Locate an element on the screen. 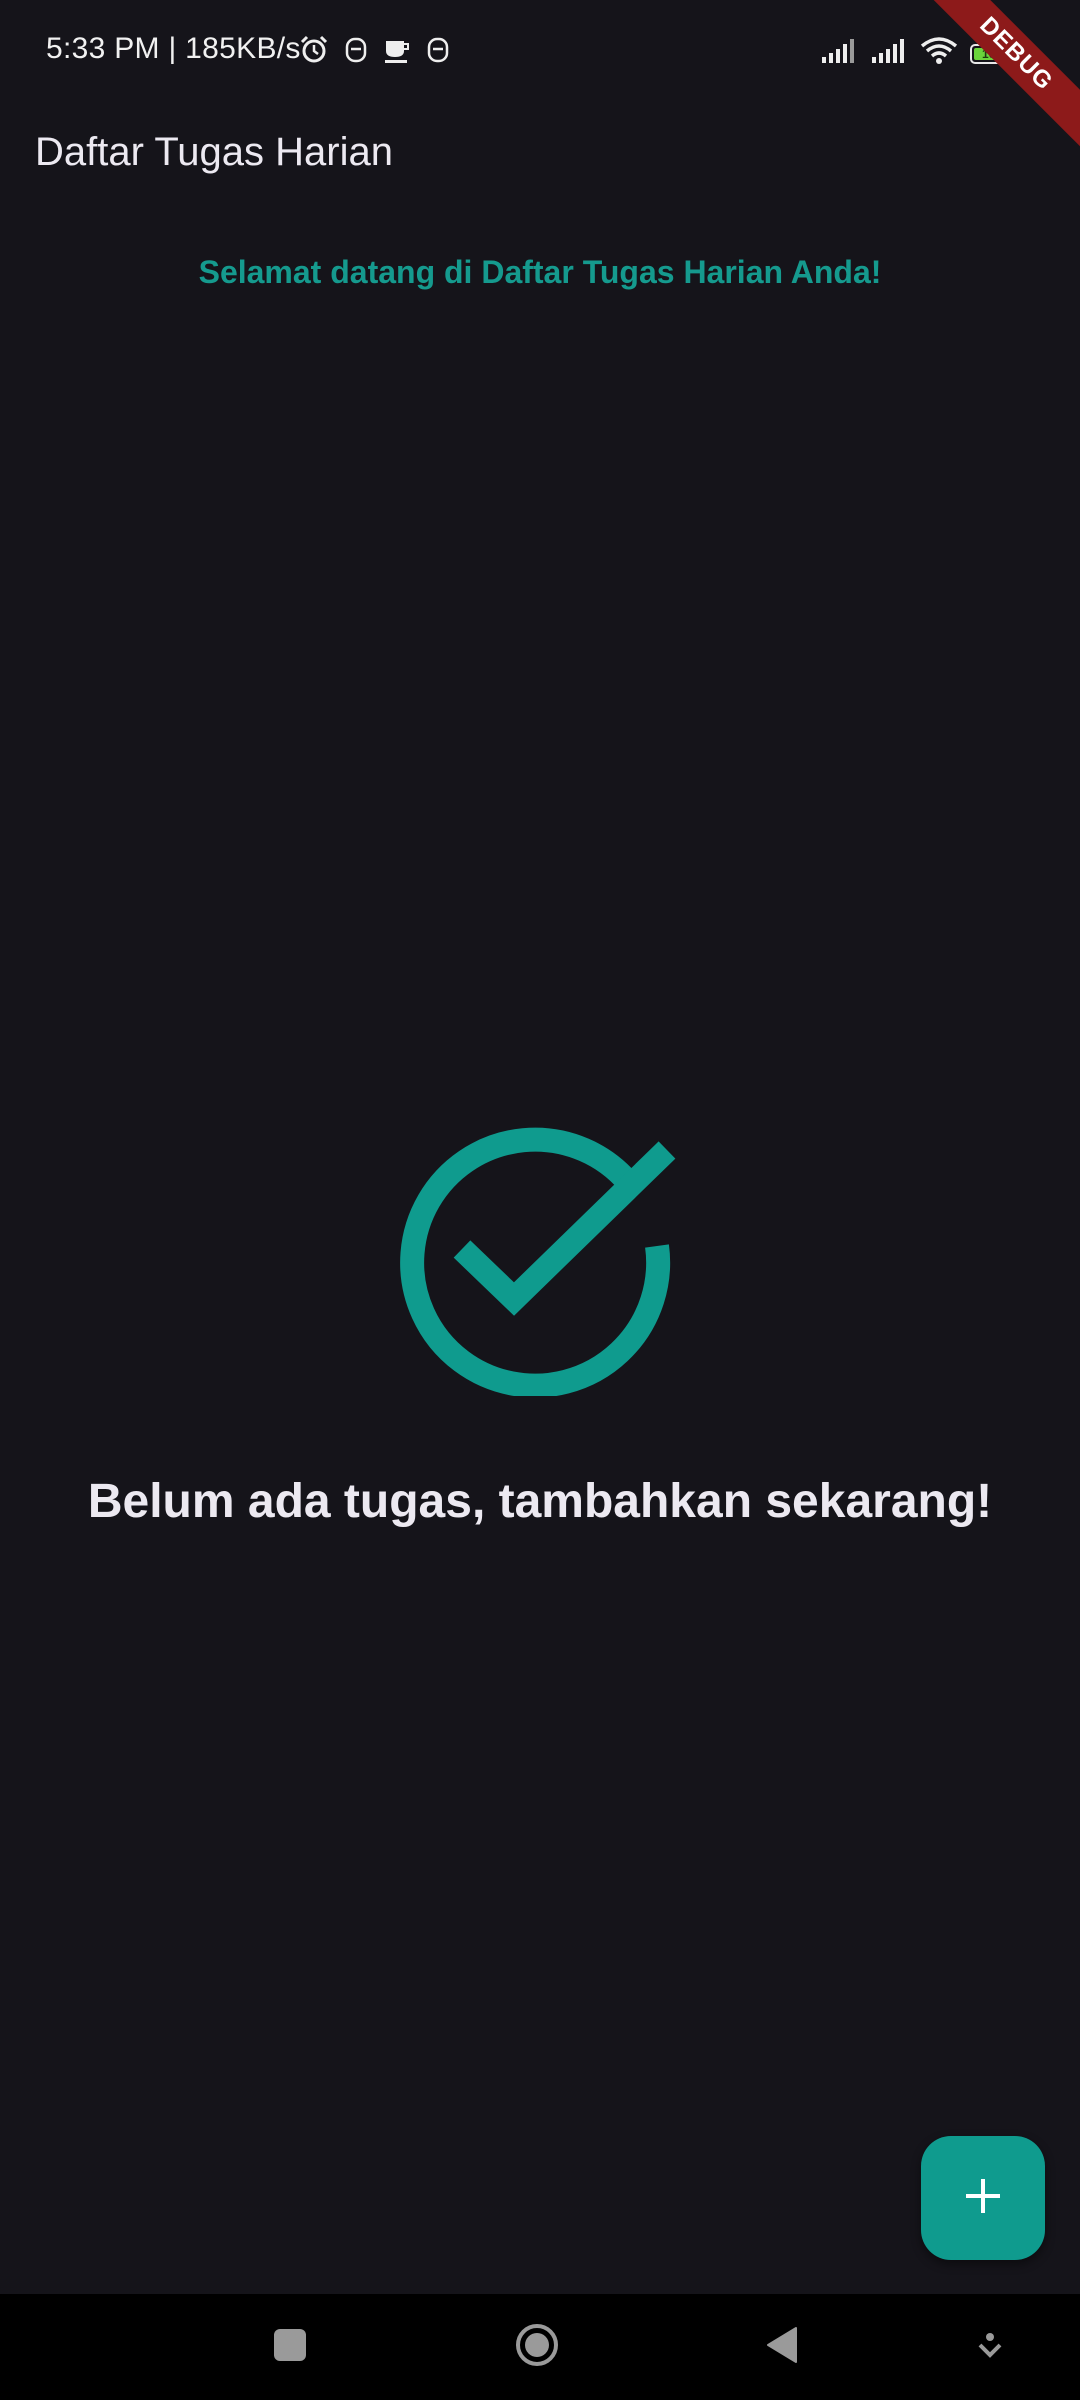  status-icons-right: 100 is located at coordinates (920, 53).